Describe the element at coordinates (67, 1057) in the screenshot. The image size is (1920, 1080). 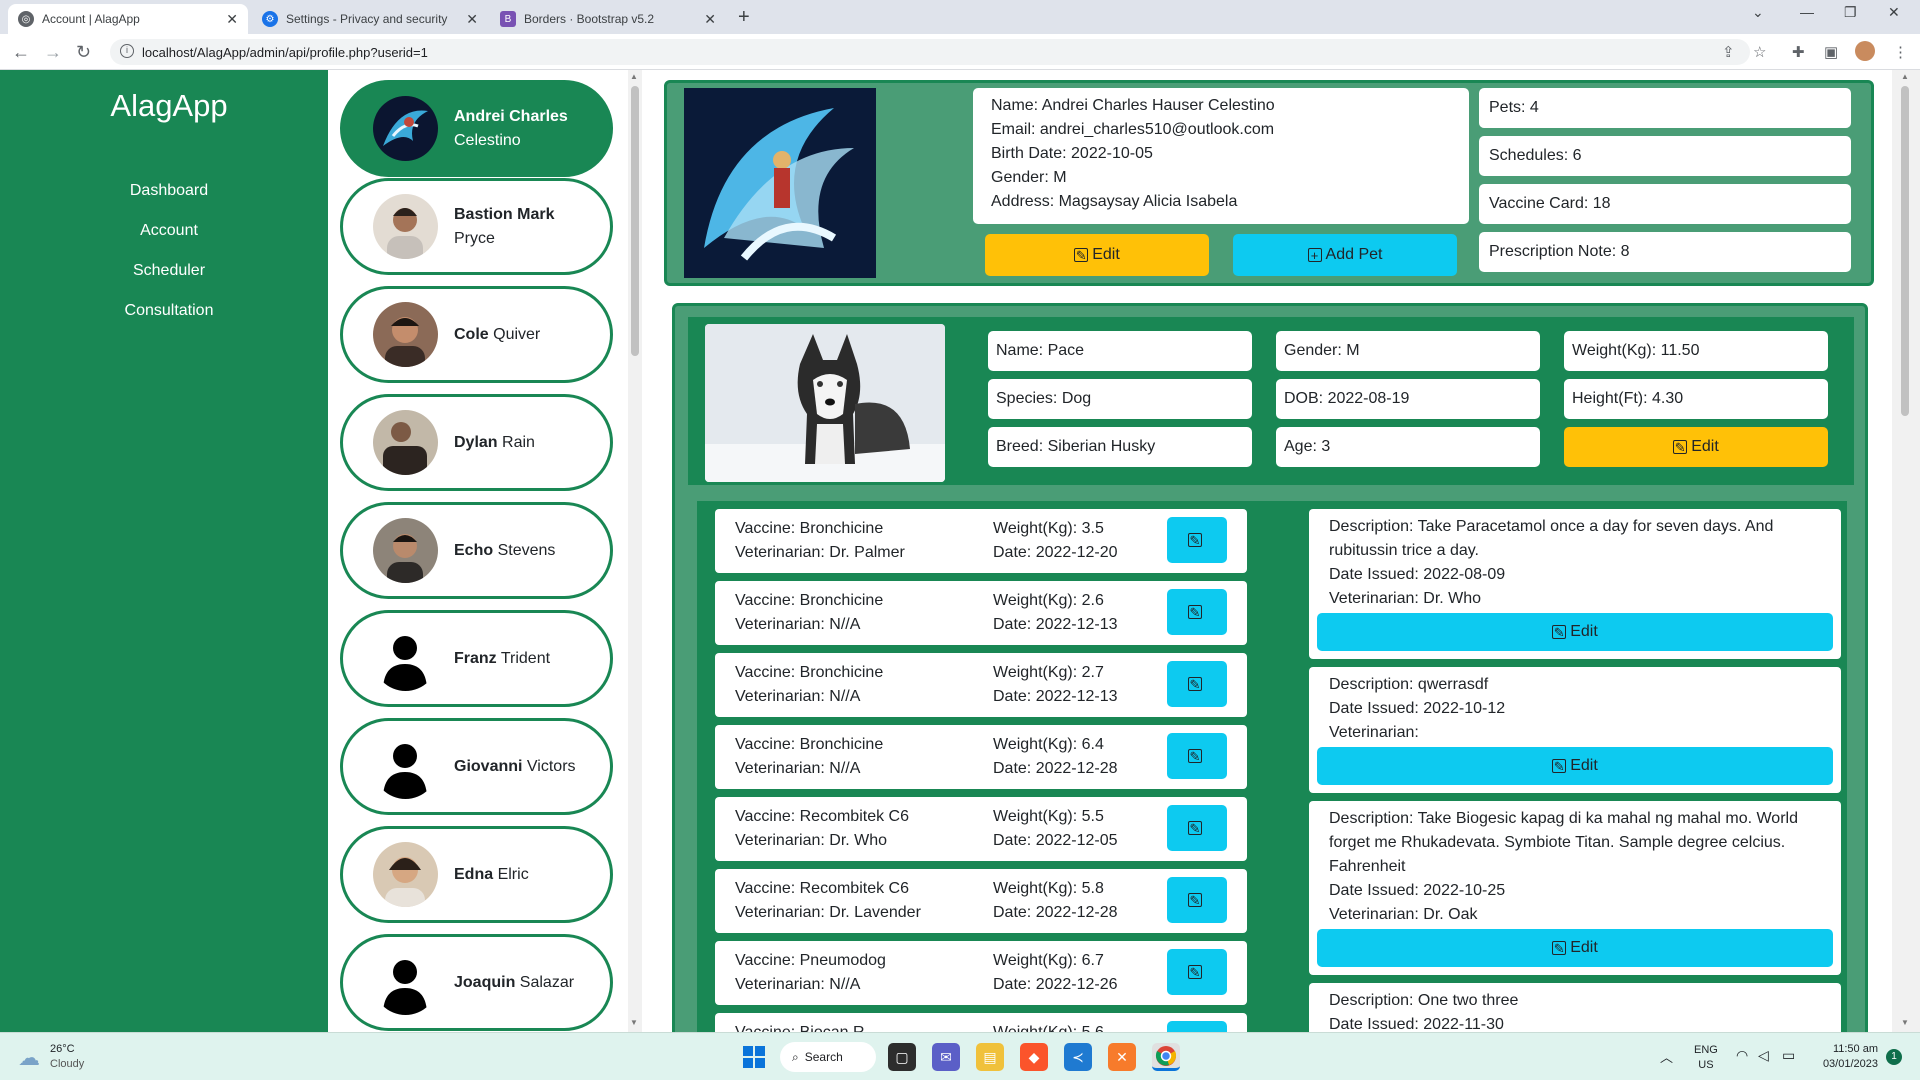
I see `weather-widget: 26°C Cloudy` at that location.